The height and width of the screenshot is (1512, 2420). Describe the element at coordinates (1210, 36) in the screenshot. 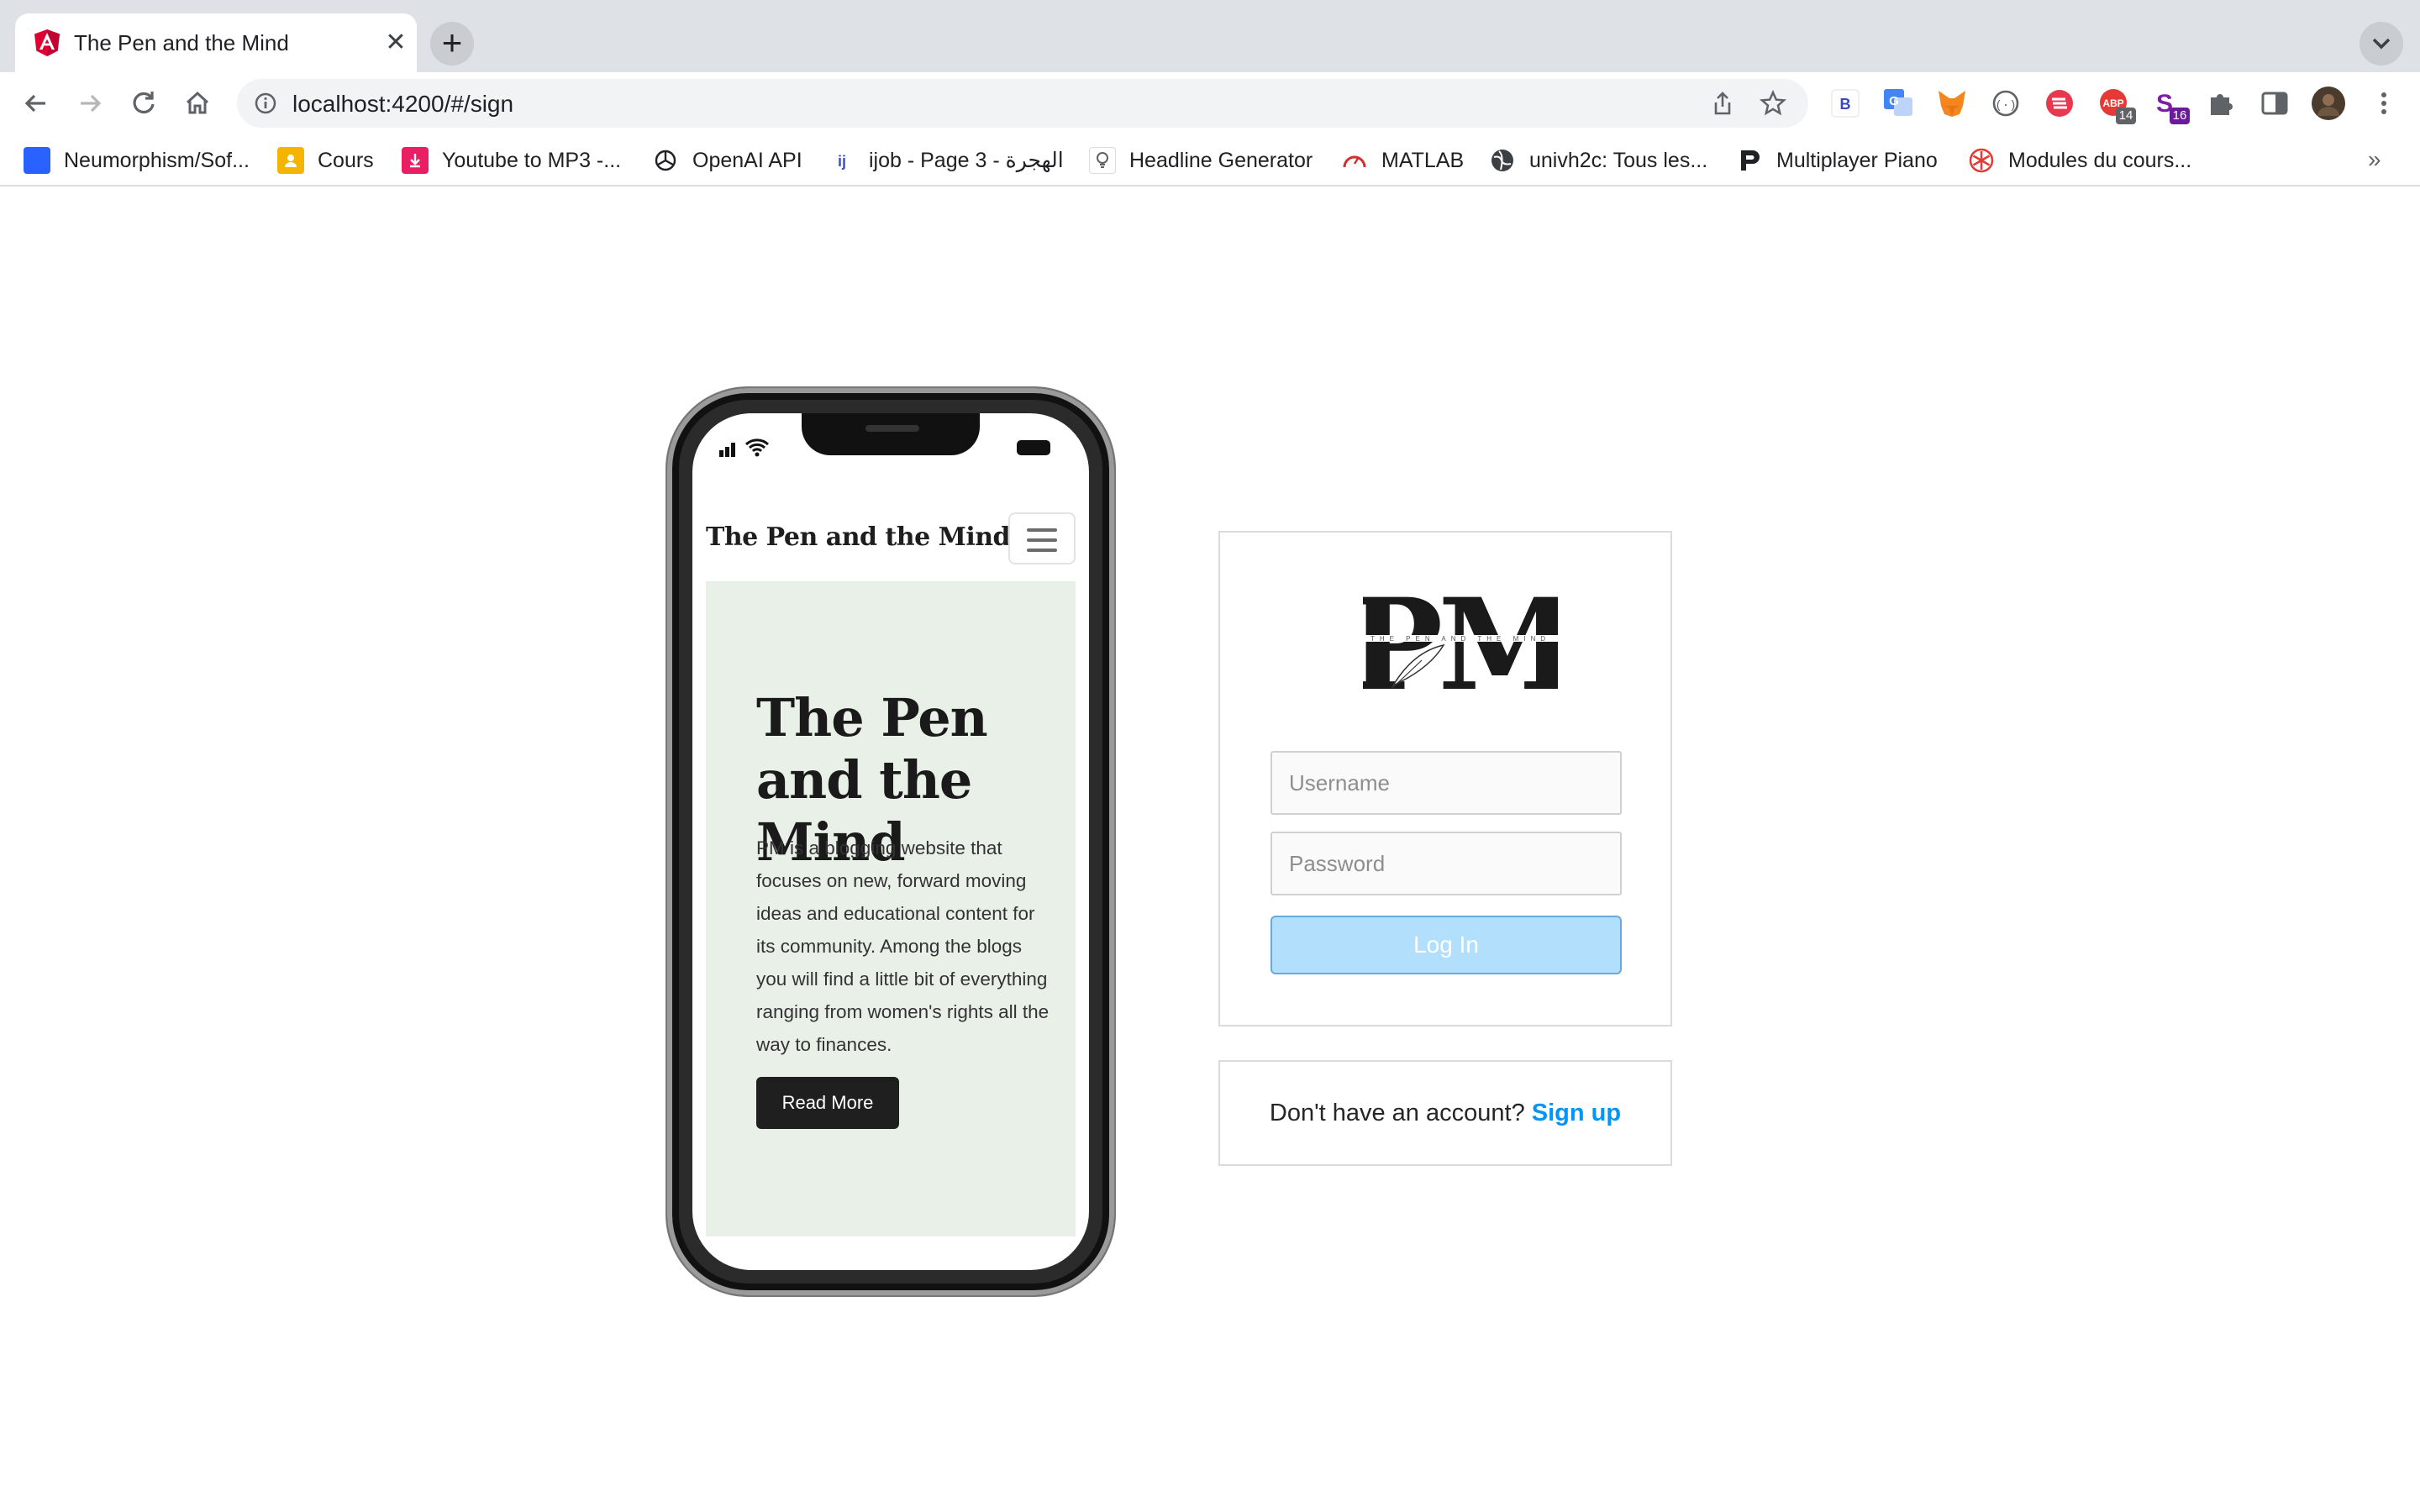

I see `tab-strip: The Pen and the Mind ✕ +` at that location.